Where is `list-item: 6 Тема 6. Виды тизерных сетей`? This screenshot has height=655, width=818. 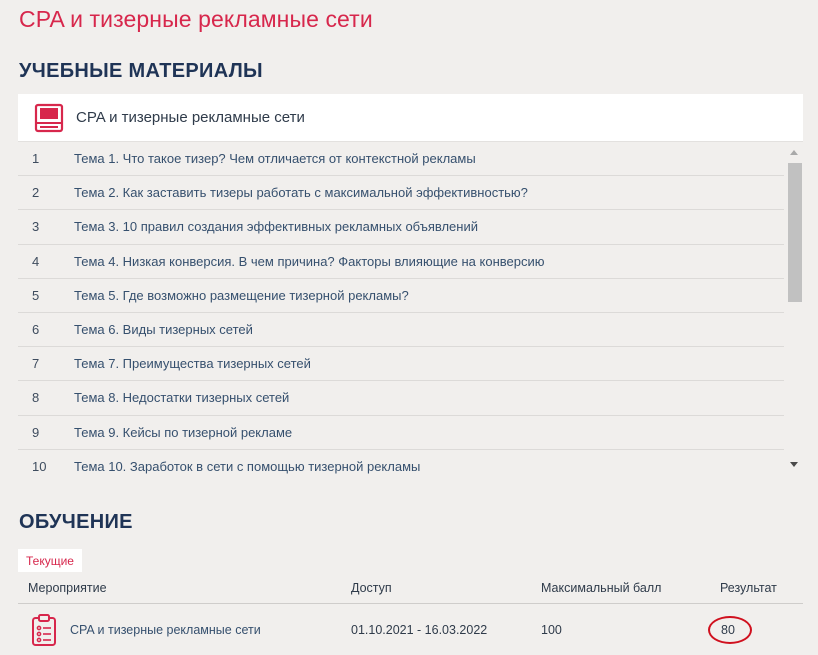 list-item: 6 Тема 6. Виды тизерных сетей is located at coordinates (401, 330).